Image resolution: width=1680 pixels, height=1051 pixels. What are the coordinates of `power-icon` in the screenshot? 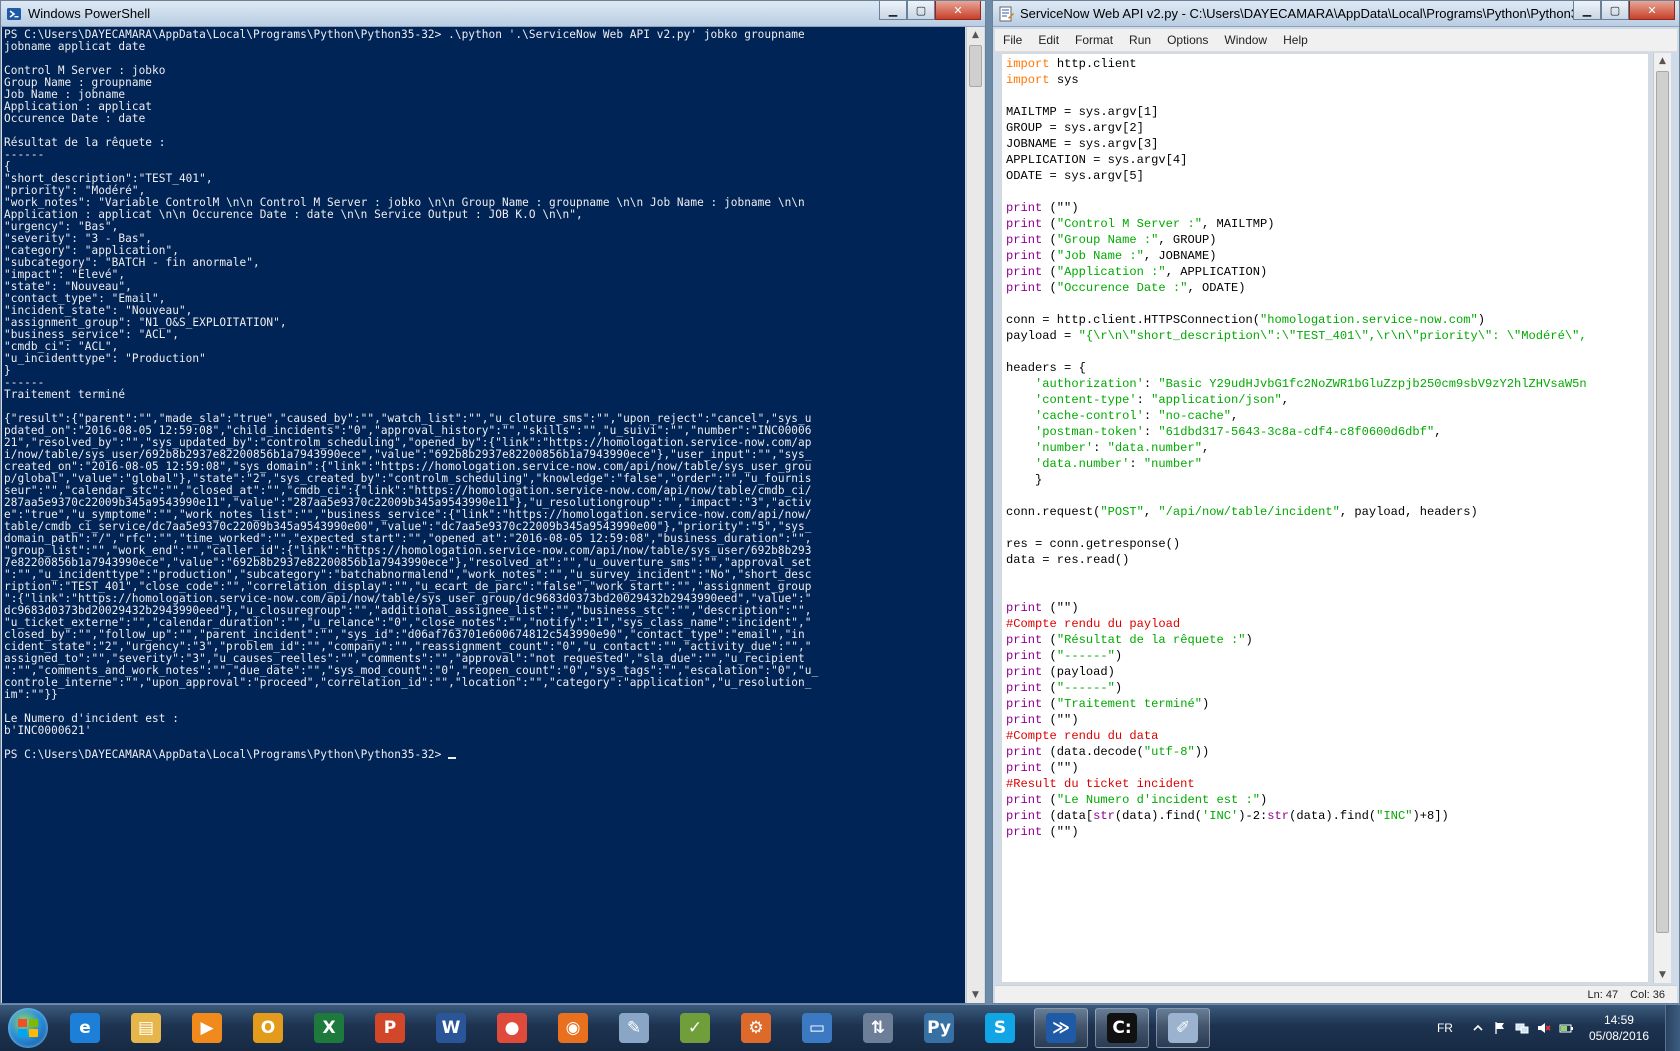 It's located at (1566, 1028).